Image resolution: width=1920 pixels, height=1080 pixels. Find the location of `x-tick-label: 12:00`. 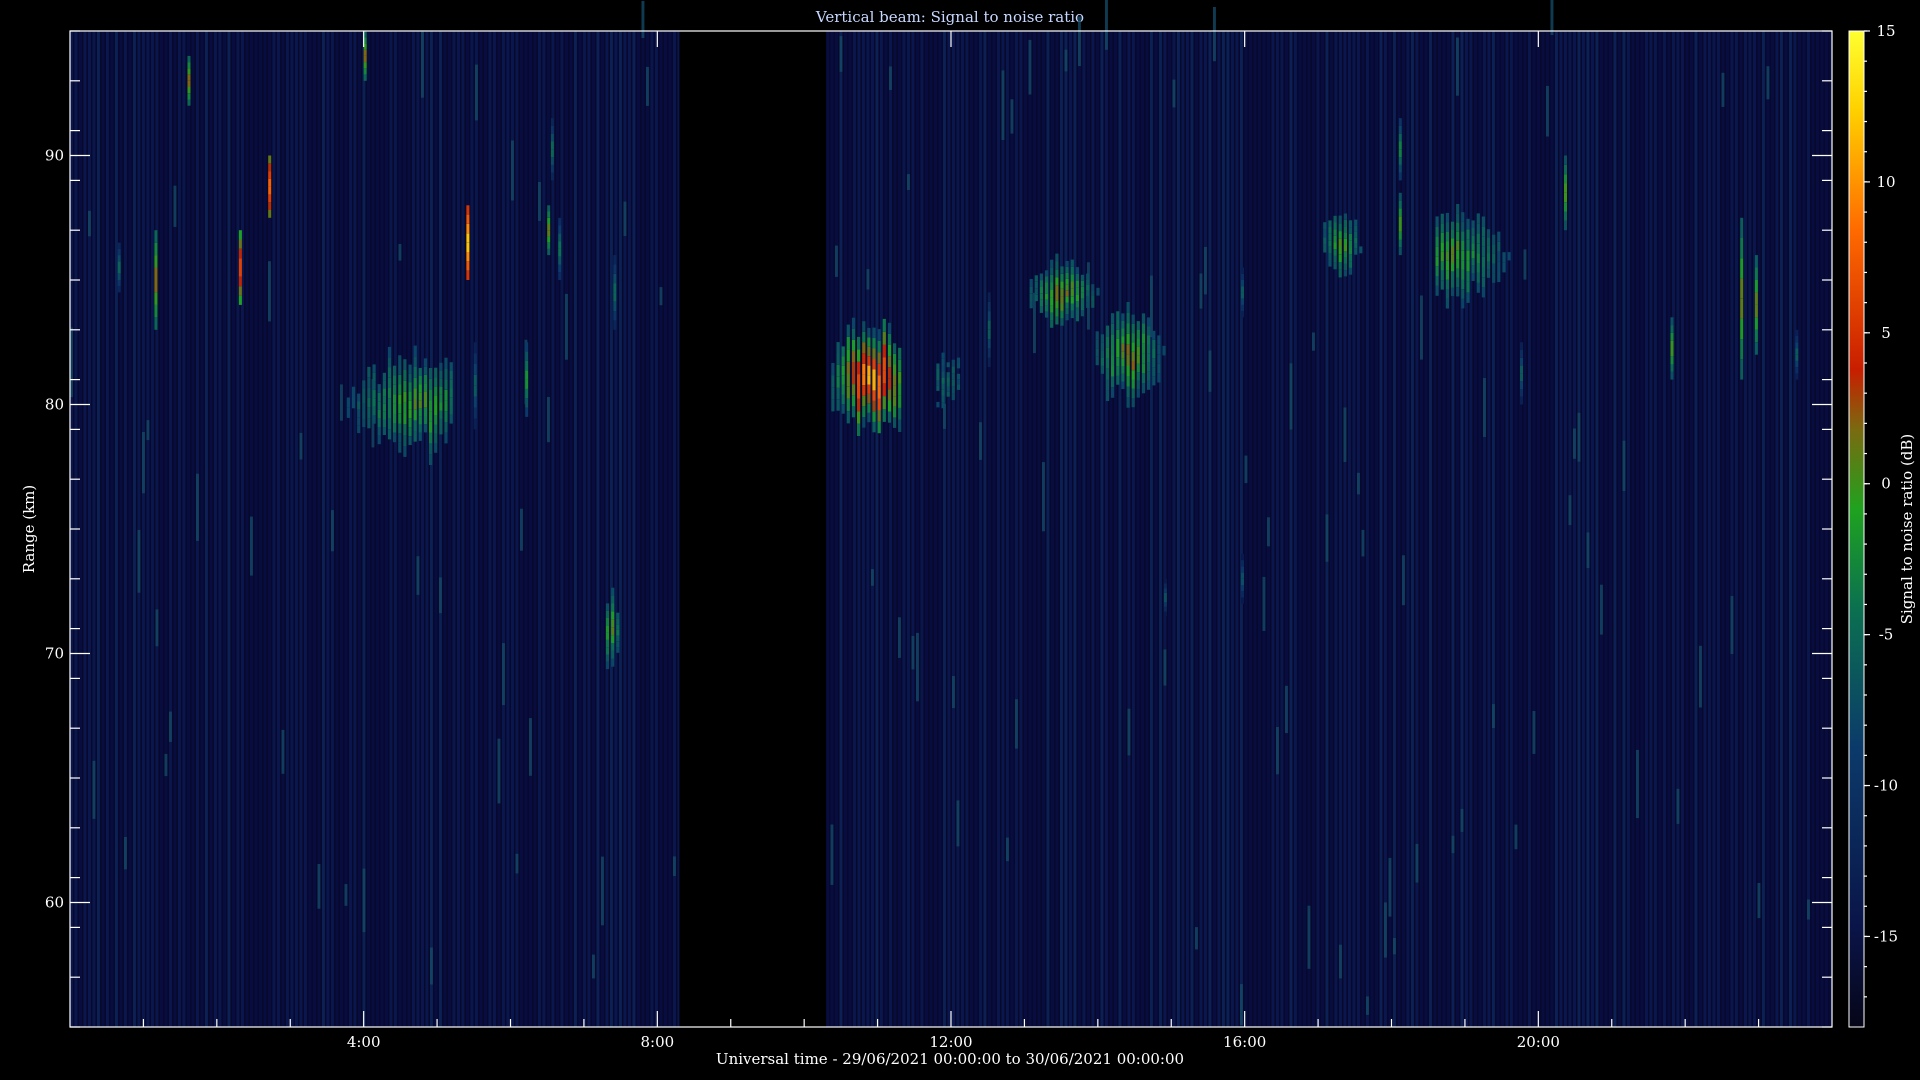

x-tick-label: 12:00 is located at coordinates (950, 1042).